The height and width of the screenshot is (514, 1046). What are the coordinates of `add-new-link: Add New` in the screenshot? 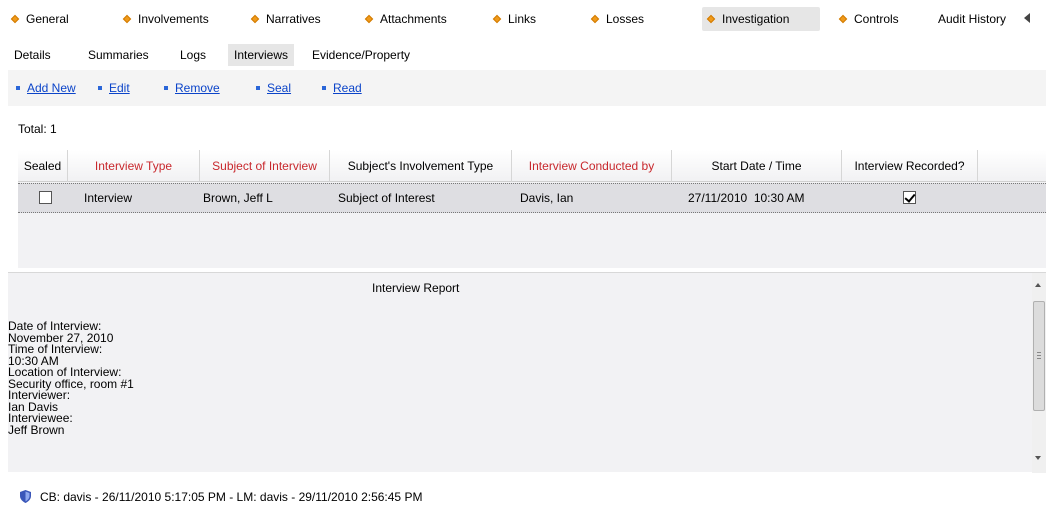 It's located at (46, 88).